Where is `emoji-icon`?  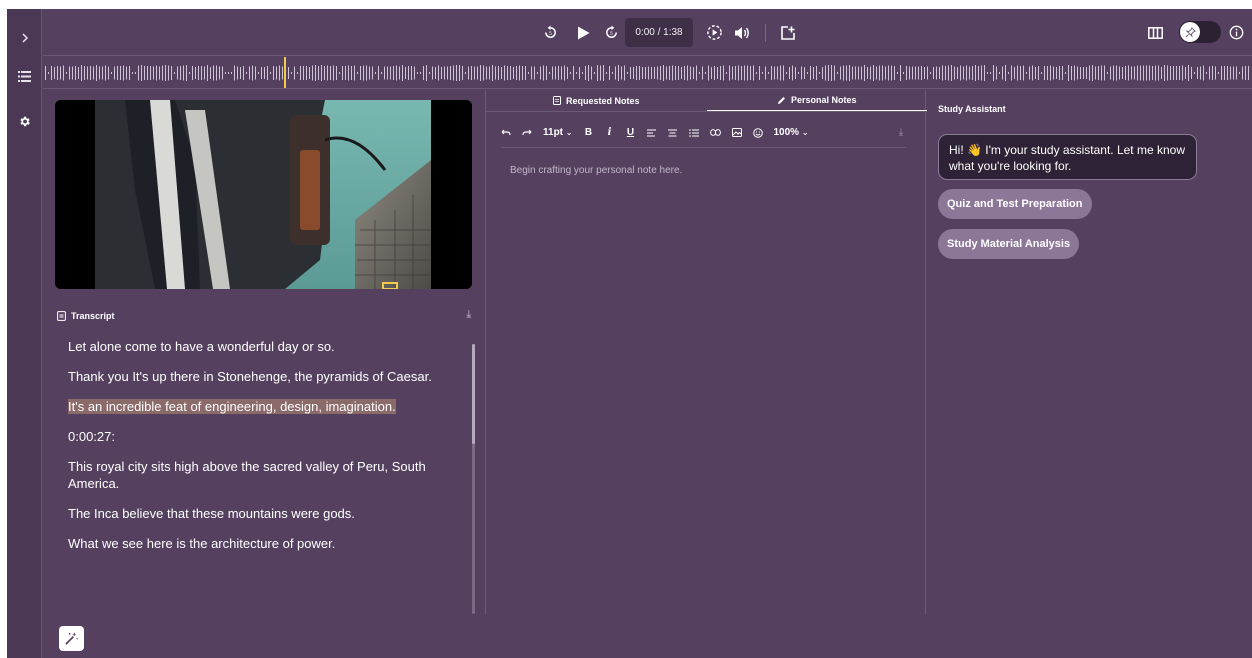 emoji-icon is located at coordinates (757, 133).